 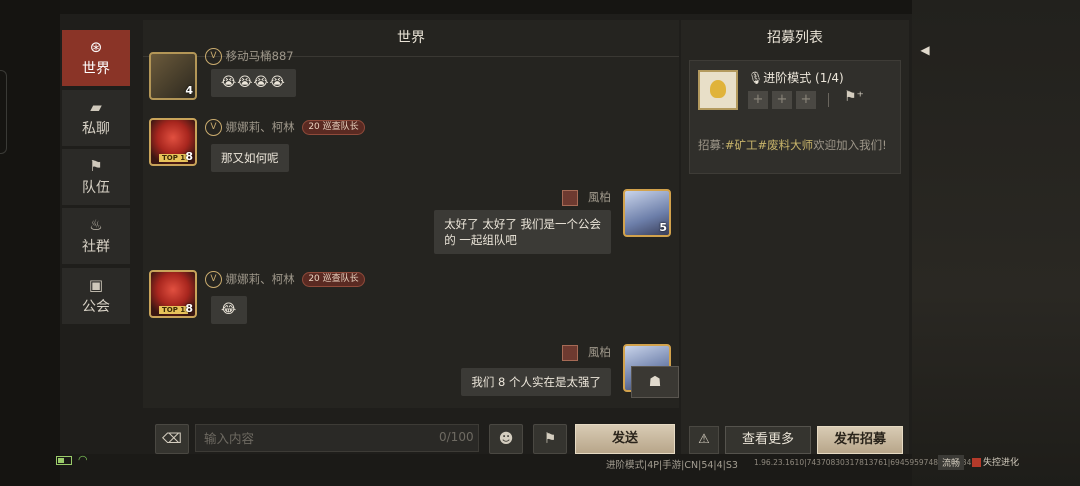 I want to click on recruit-card: 🎙进阶模式 (1/4) + + + ⚑⁺ 招募:#矿工#废料大师欢迎加入我们!, so click(x=795, y=117).